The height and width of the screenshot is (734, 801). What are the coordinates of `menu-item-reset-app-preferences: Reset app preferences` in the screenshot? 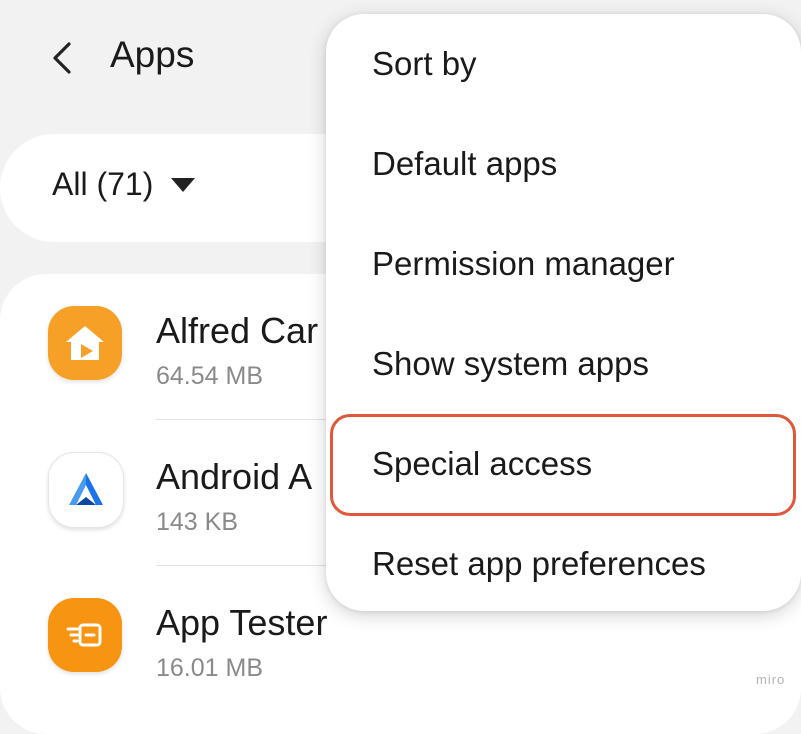 It's located at (563, 564).